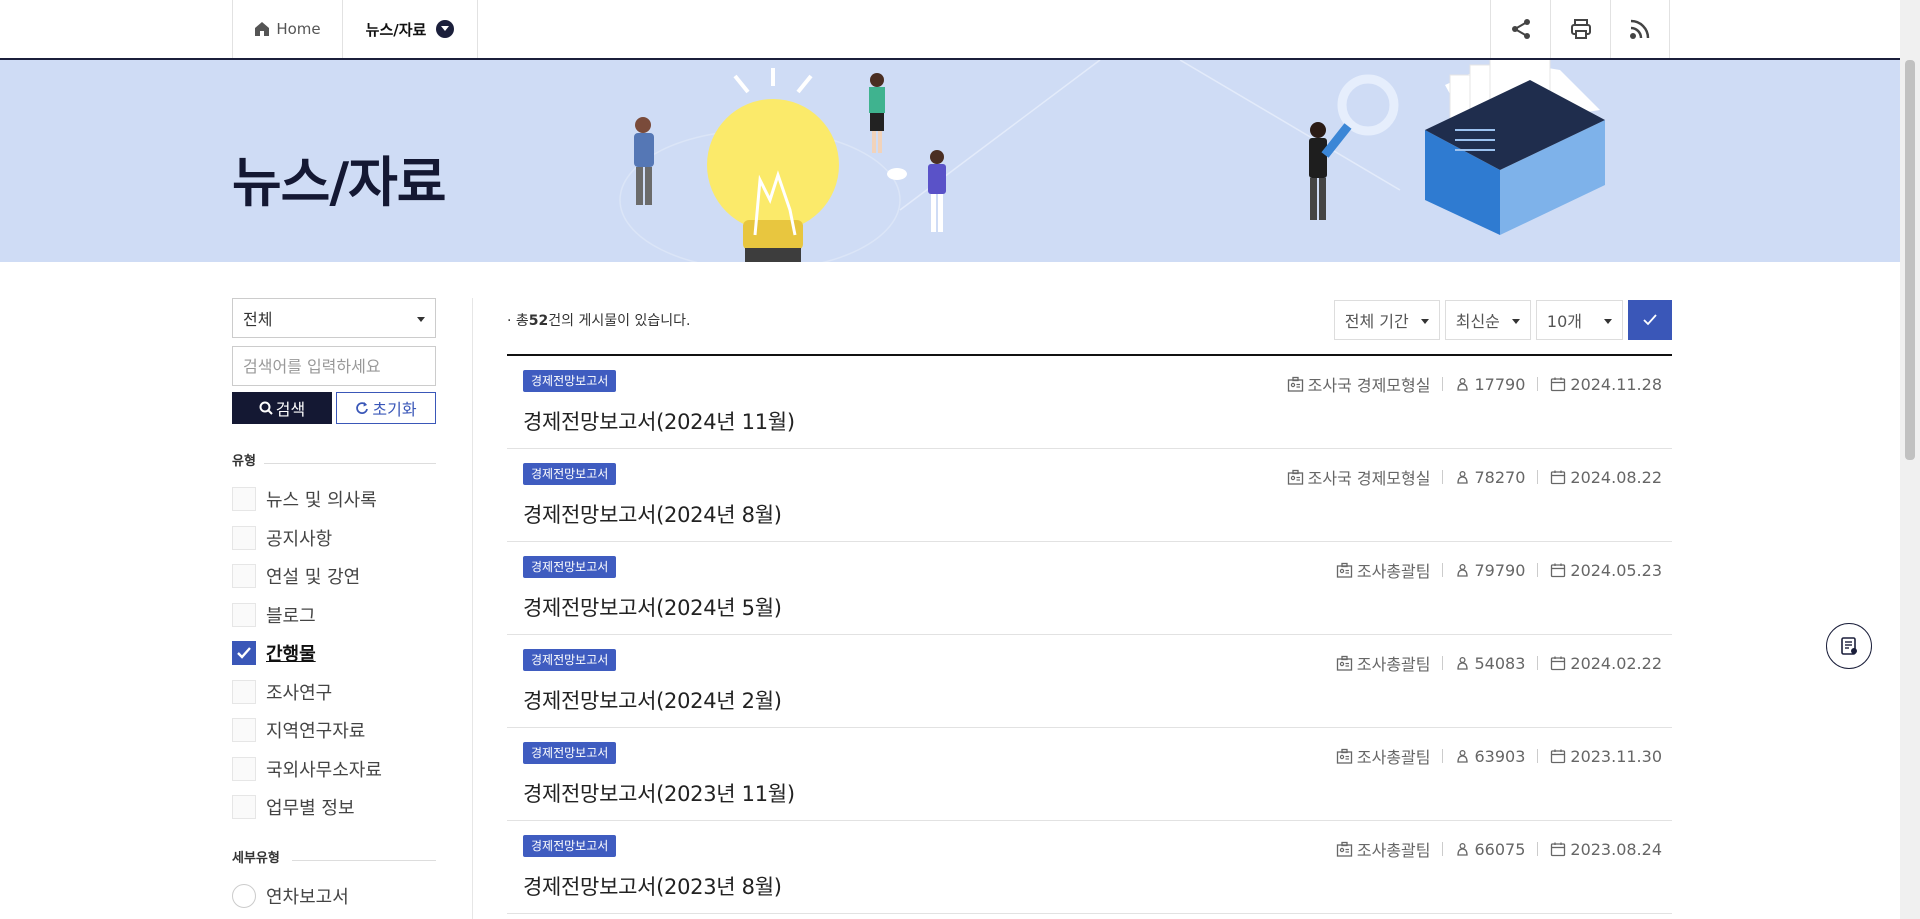  What do you see at coordinates (652, 514) in the screenshot?
I see `post-title-link: 경제전망보고서(2024년 8월)` at bounding box center [652, 514].